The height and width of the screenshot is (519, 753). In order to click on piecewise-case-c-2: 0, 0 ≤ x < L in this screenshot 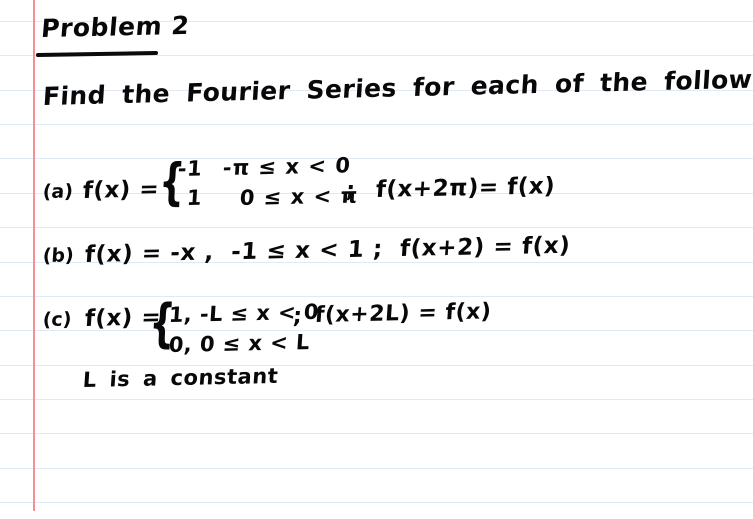, I will do `click(239, 343)`.